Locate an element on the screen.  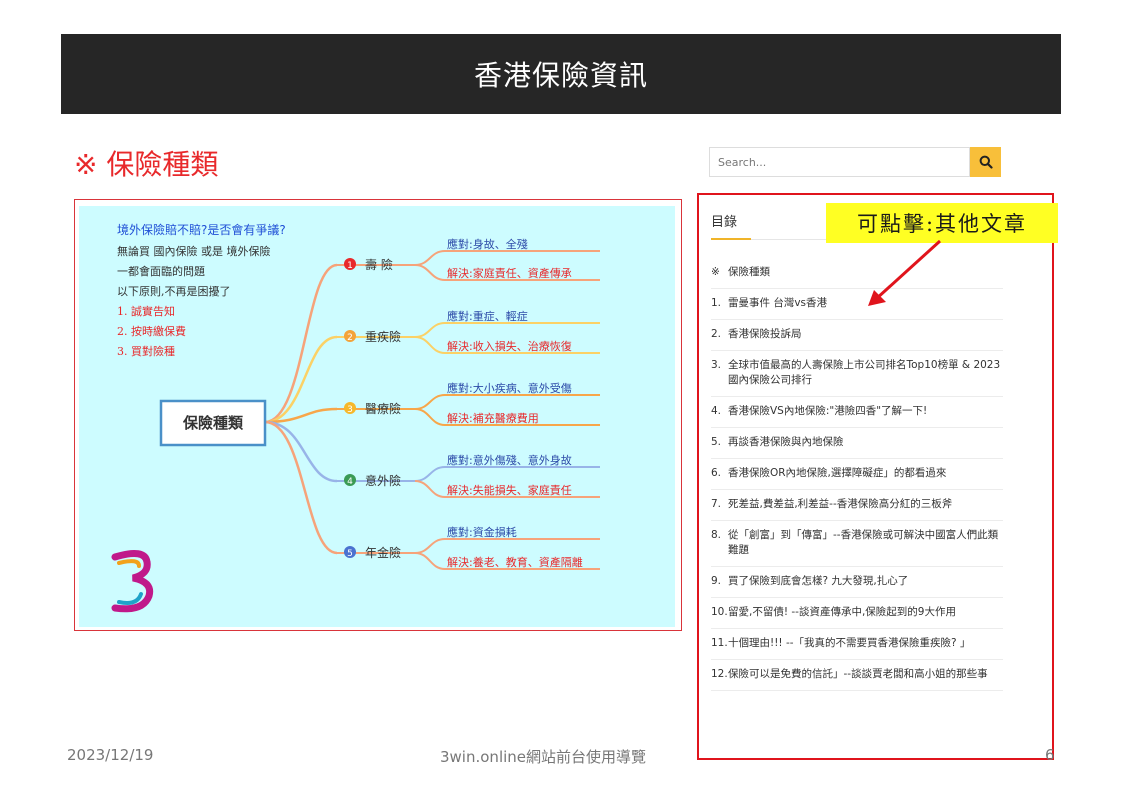
toc-item: 9. 買了保險到底會怎樣? 九大發現,扎心了 is located at coordinates (857, 582).